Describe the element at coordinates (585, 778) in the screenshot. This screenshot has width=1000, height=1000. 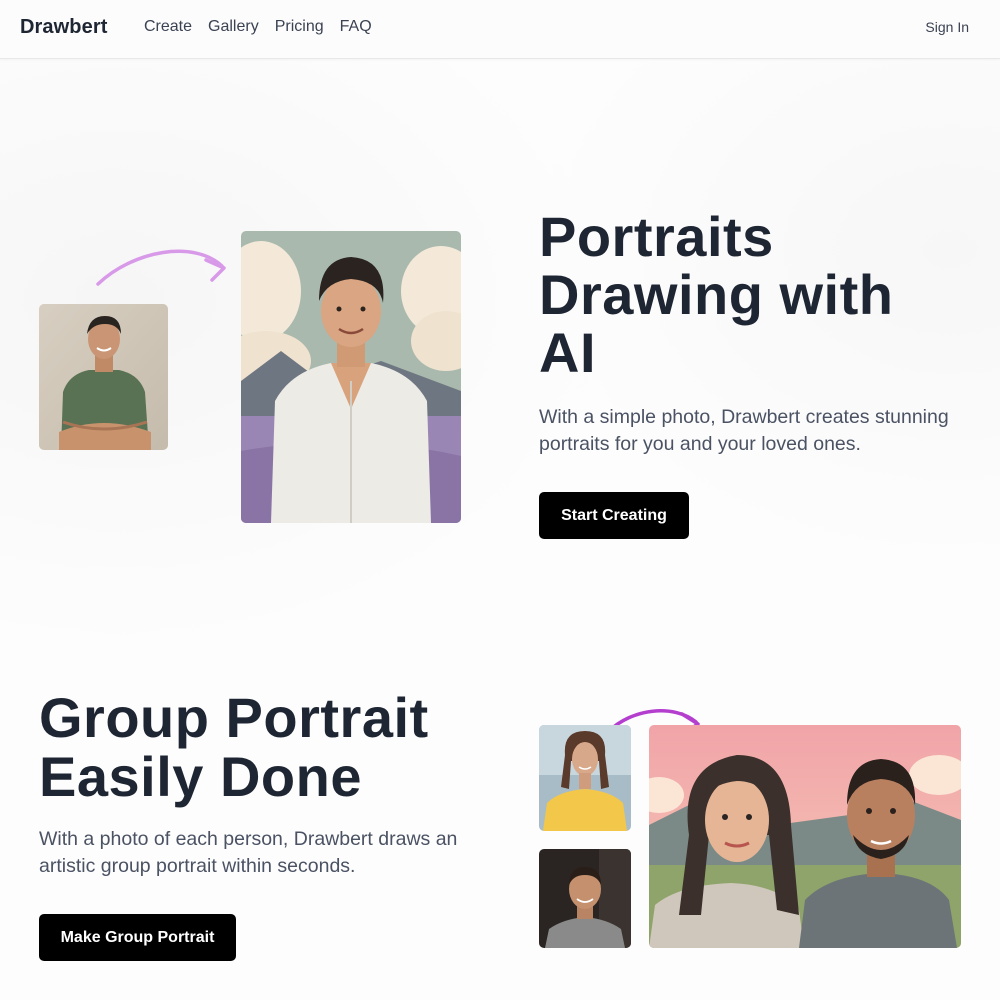
I see `original-photo-woman` at that location.